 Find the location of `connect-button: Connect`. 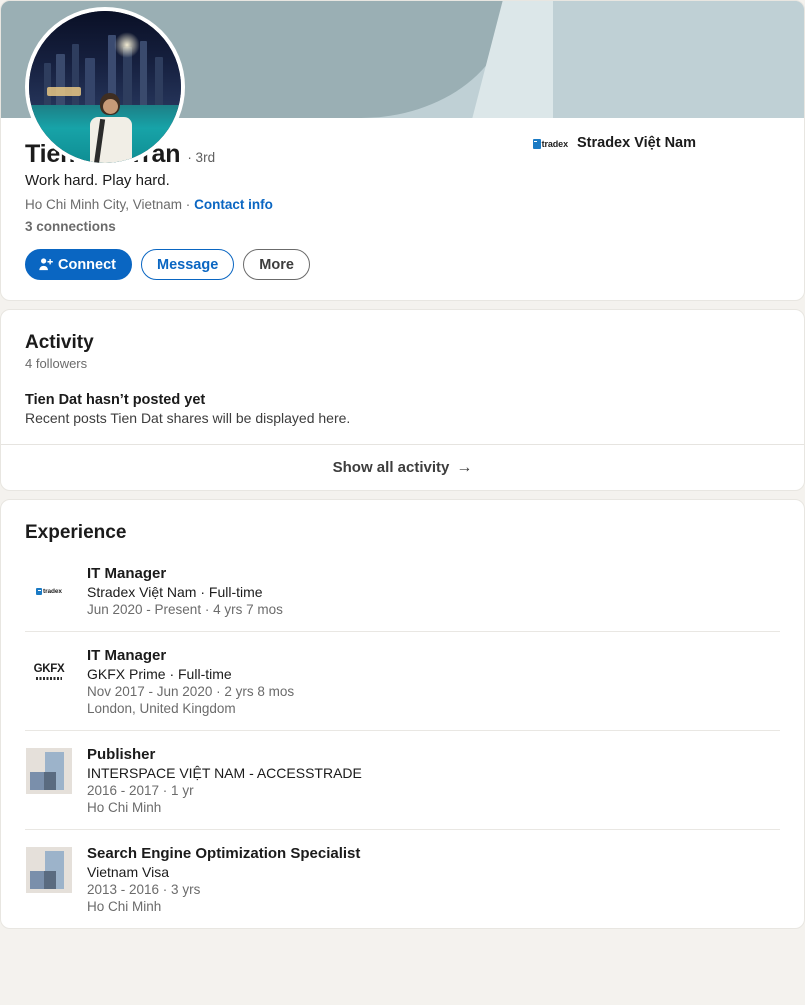

connect-button: Connect is located at coordinates (78, 264).